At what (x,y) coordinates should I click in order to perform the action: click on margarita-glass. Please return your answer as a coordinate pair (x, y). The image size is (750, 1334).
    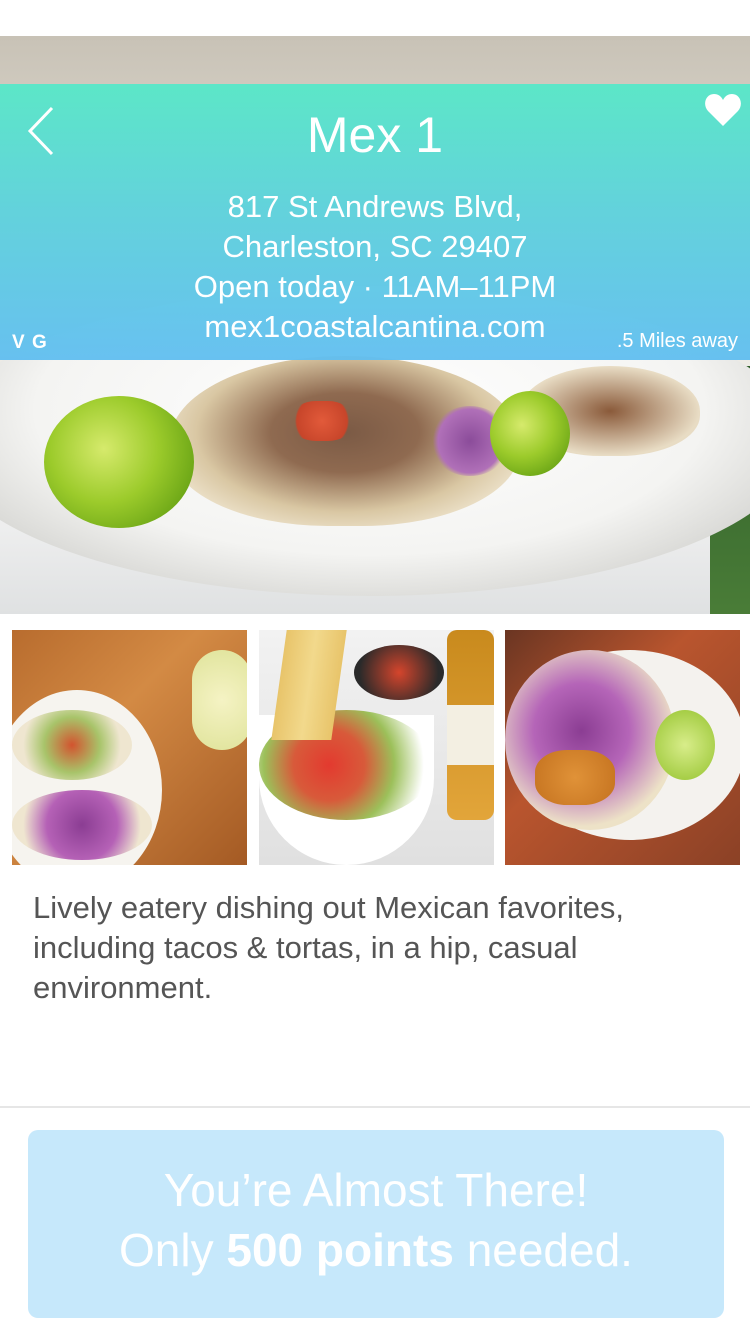
    Looking at the image, I should click on (219, 700).